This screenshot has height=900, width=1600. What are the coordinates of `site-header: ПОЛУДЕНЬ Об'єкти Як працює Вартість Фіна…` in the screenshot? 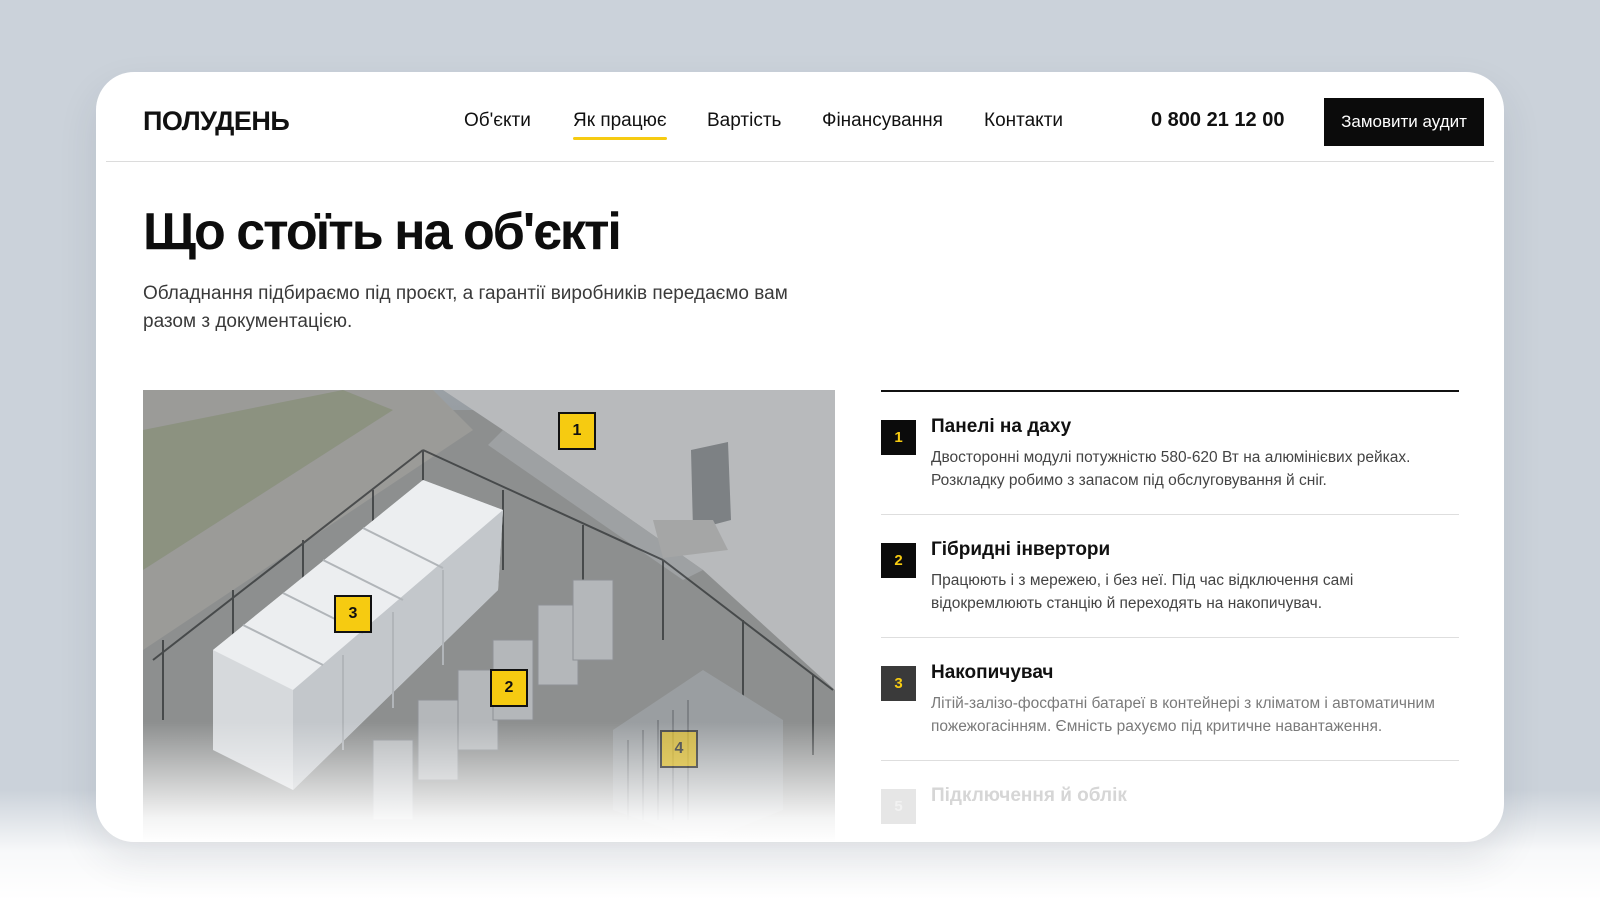 It's located at (800, 117).